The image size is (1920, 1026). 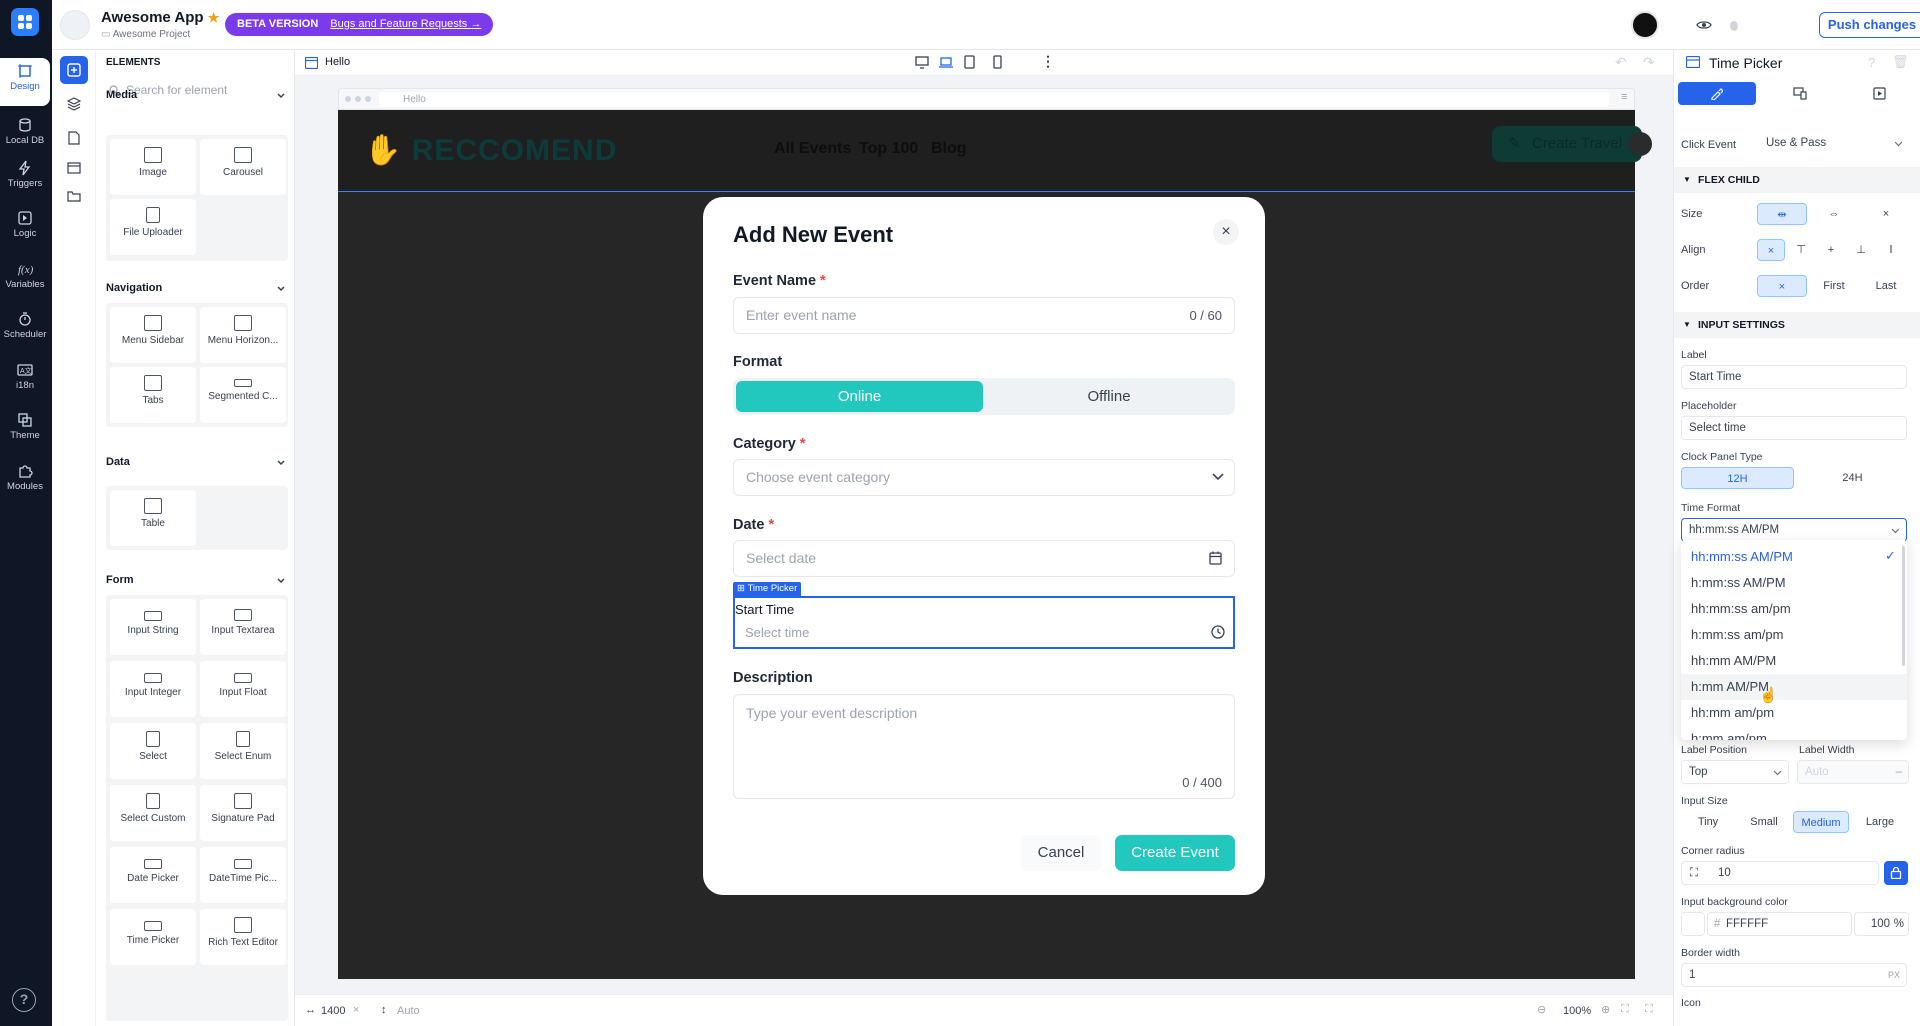 What do you see at coordinates (1048, 61) in the screenshot?
I see `more-options-icon: ⋮` at bounding box center [1048, 61].